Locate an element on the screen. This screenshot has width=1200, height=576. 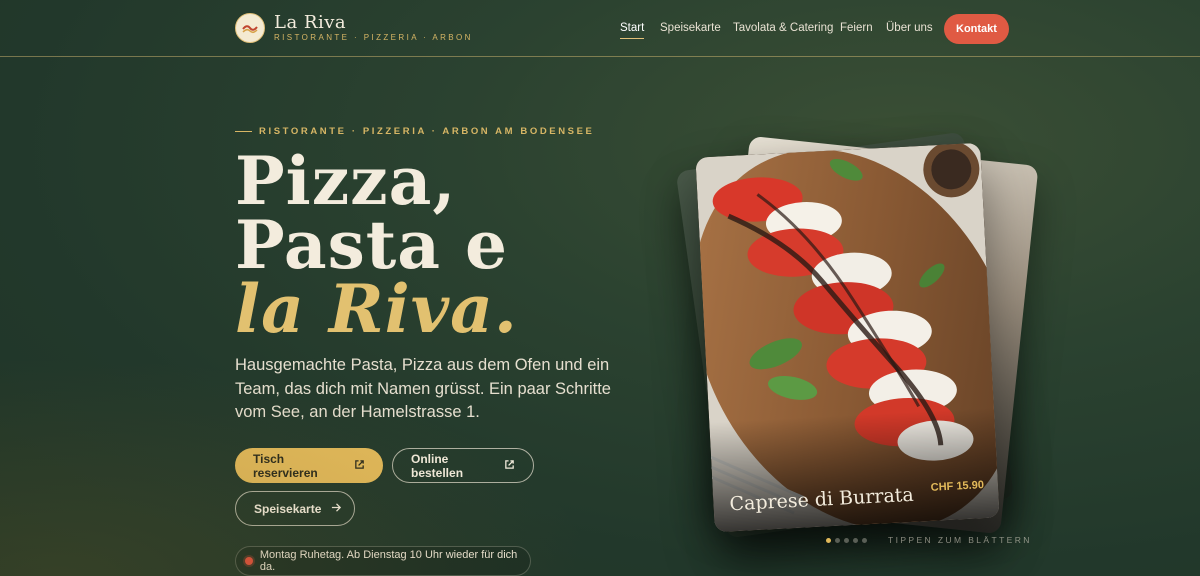
nav-item-tavolata-catering: Tavolata & Catering is located at coordinates (783, 28).